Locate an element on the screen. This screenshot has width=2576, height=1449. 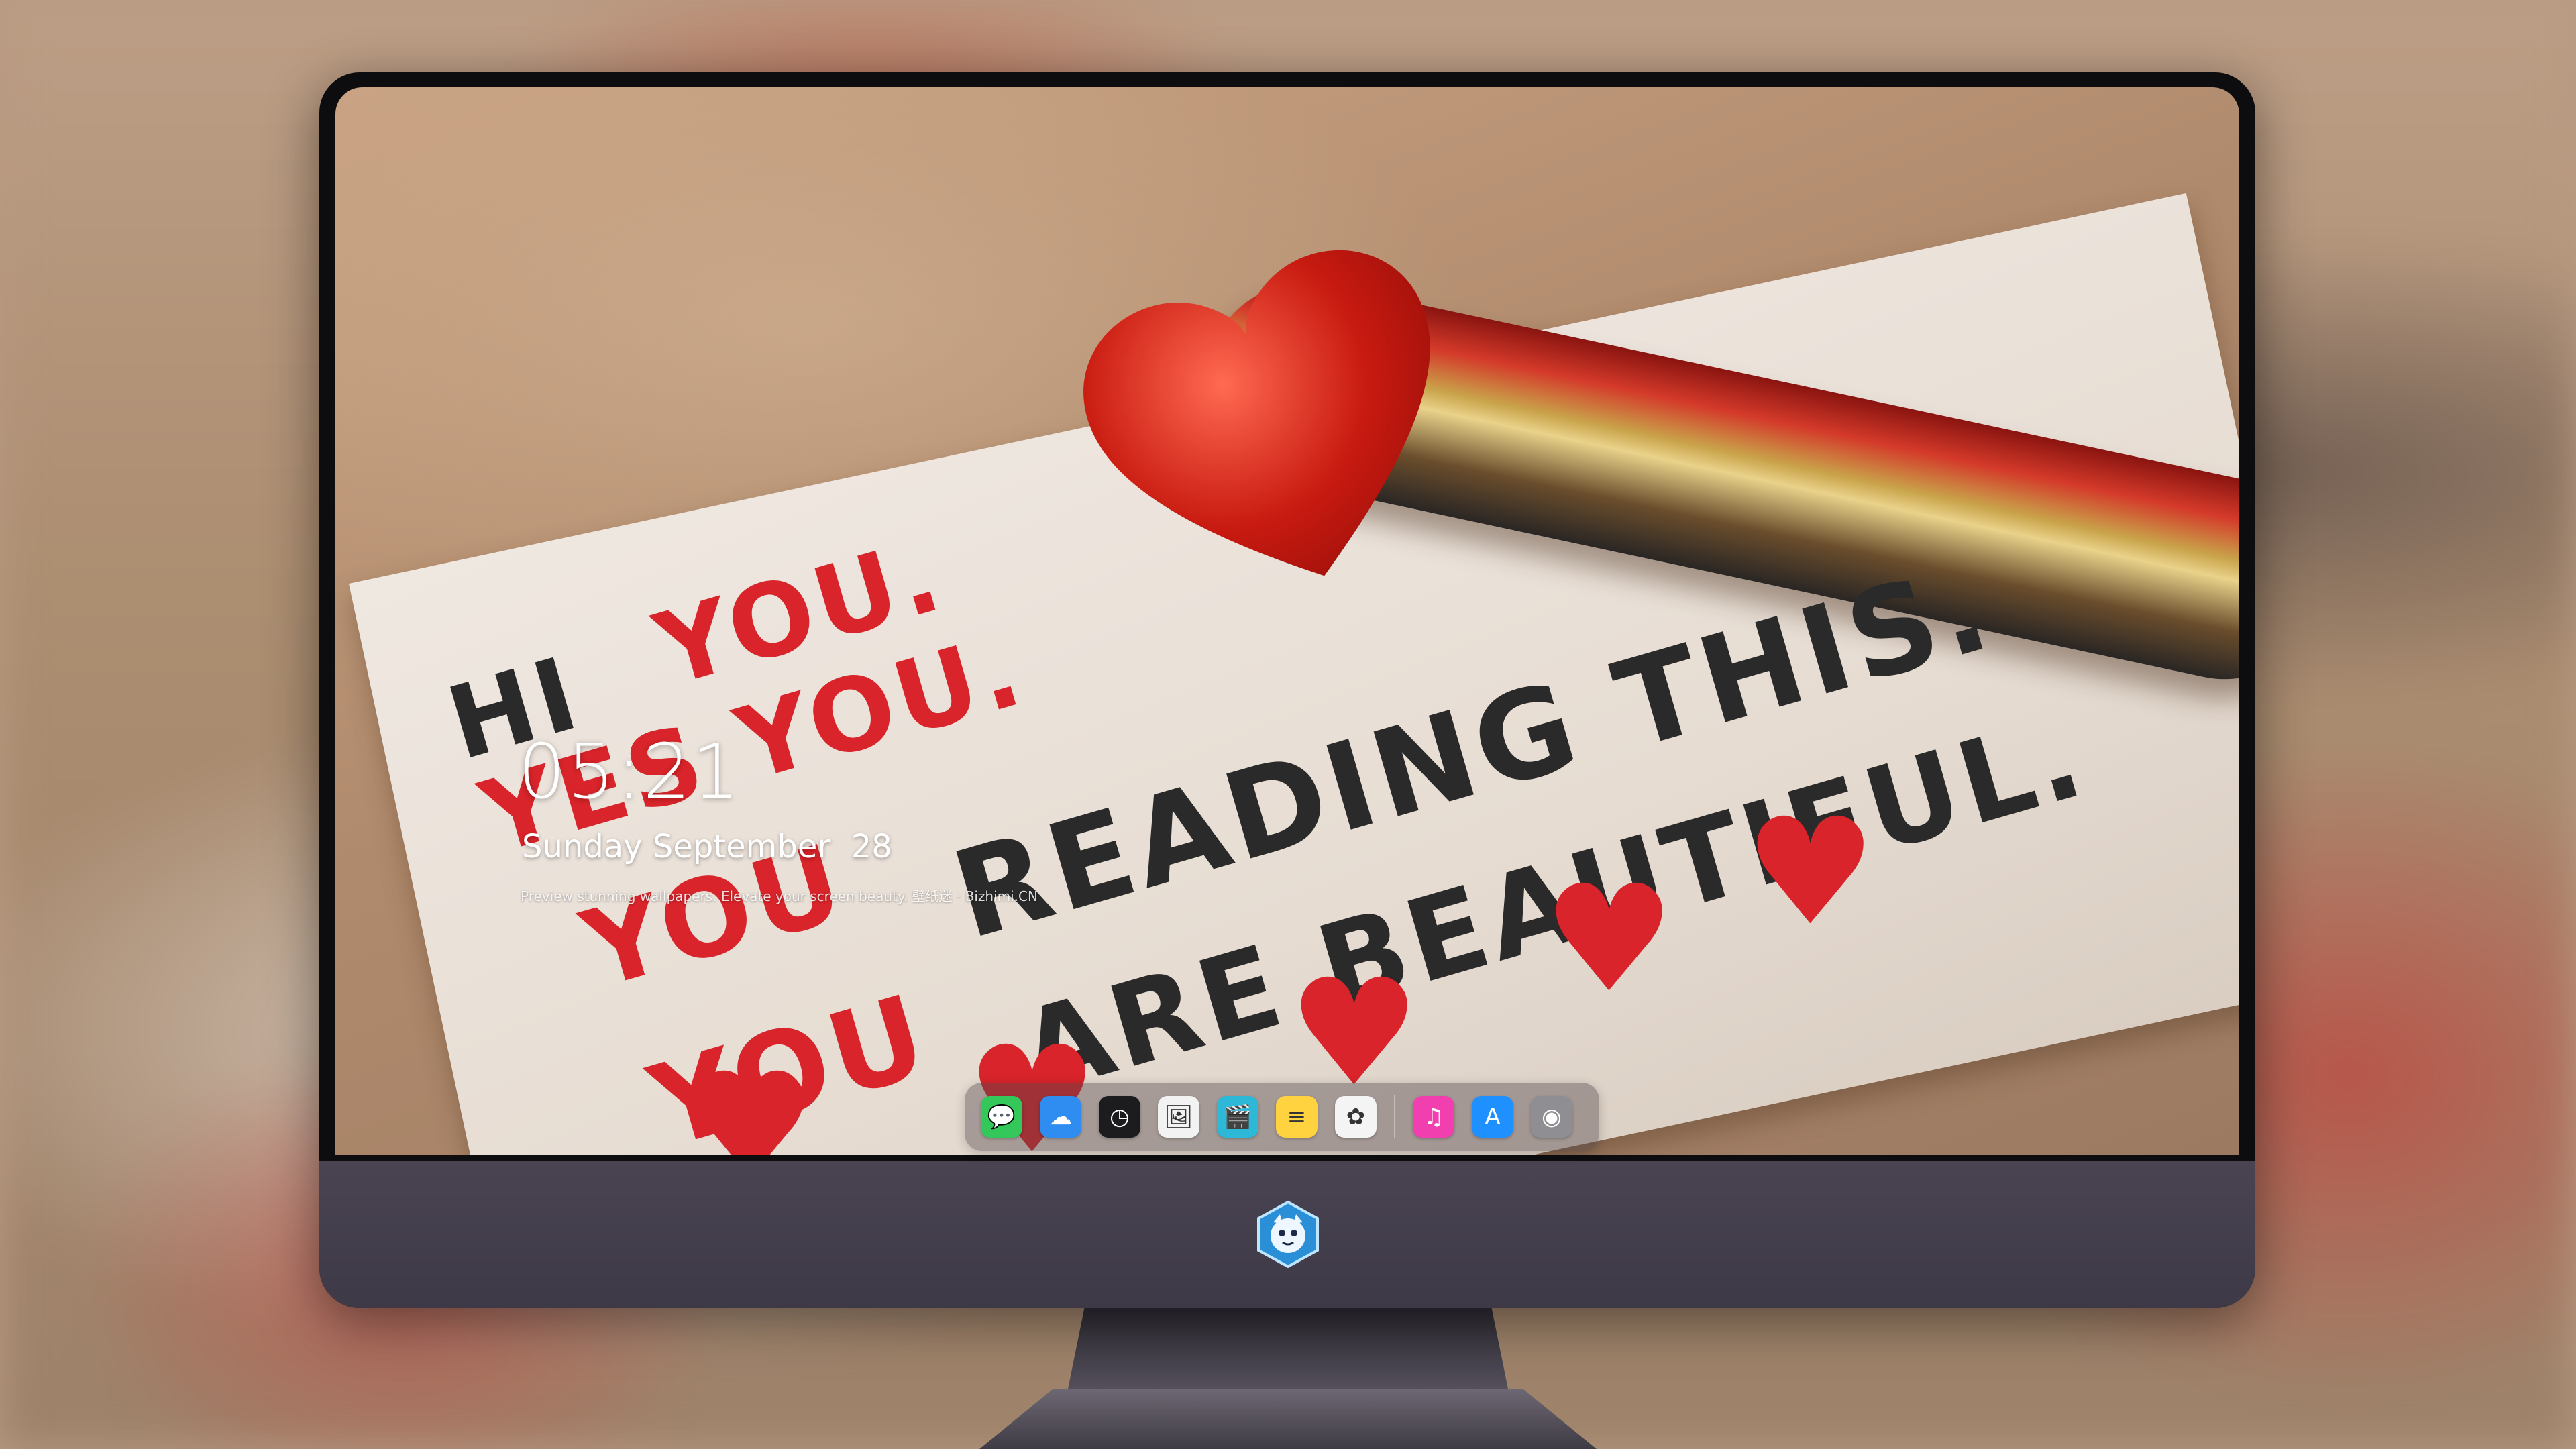
wallpaper-heart-3: ♥ is located at coordinates (1810, 872).